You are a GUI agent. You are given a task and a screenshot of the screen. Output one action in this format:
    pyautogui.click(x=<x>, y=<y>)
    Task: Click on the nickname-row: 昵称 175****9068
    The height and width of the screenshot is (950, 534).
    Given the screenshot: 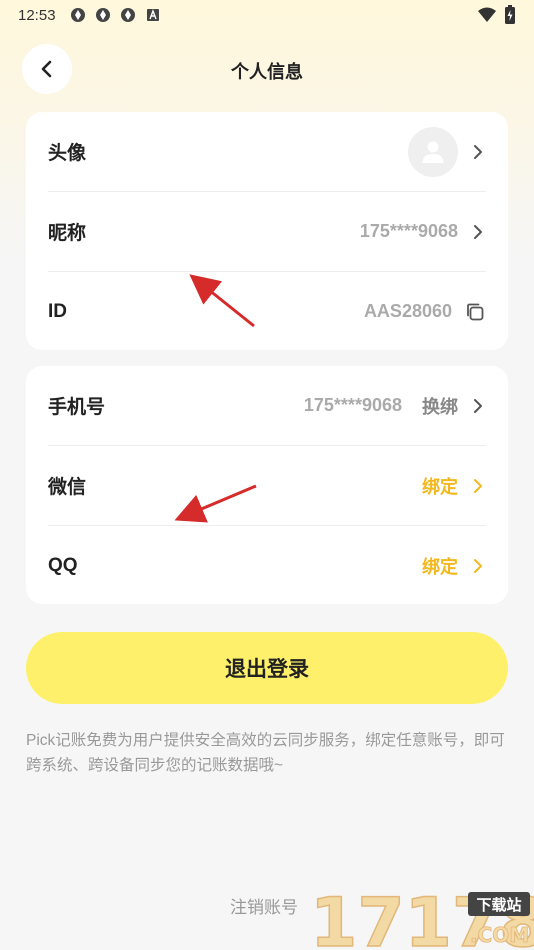 What is the action you would take?
    pyautogui.click(x=267, y=231)
    